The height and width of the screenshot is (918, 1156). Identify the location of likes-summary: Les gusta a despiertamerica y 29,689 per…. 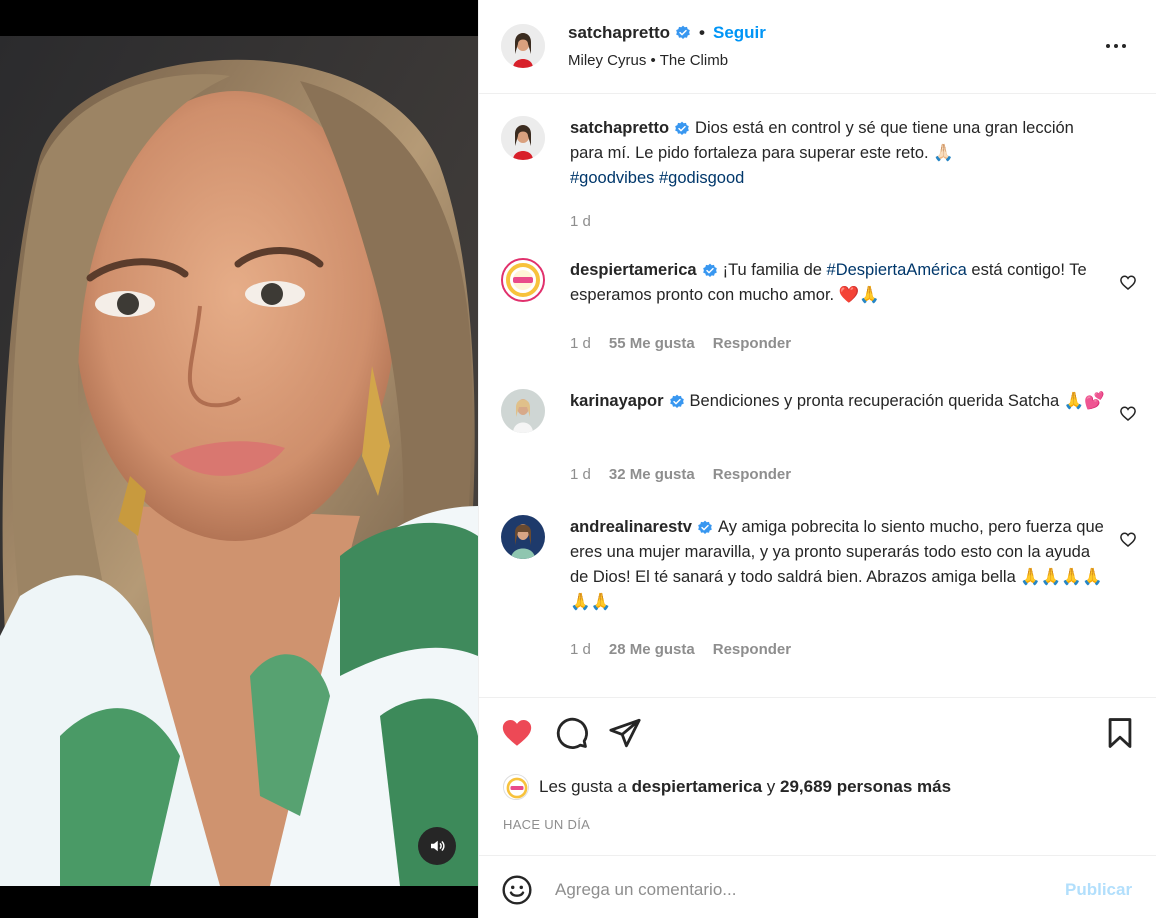
(727, 787).